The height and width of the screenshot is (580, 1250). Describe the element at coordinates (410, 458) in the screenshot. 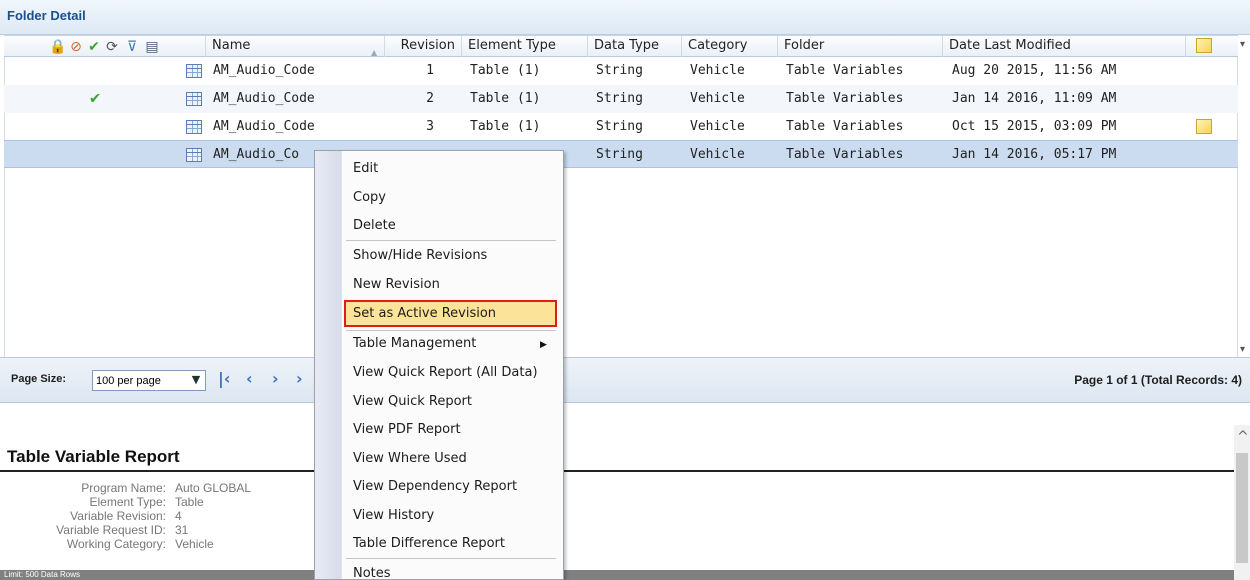

I see `menu-item-view-where-used: View Where Used` at that location.